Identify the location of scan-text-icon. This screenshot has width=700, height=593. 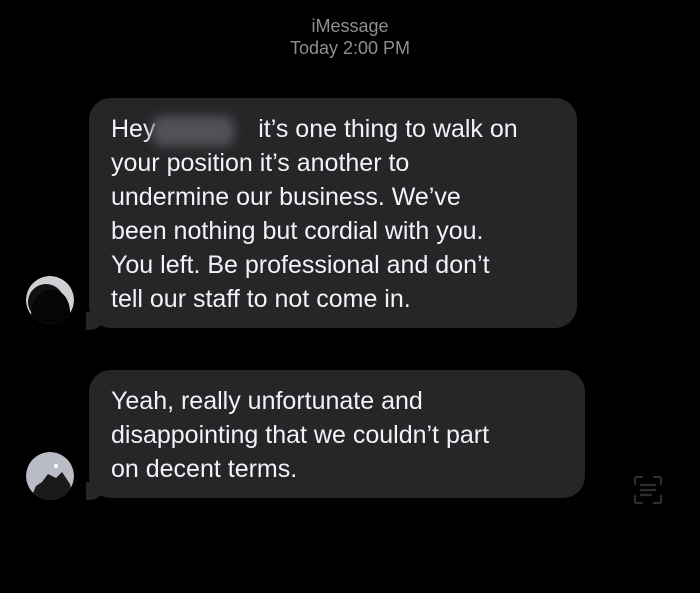
(648, 490).